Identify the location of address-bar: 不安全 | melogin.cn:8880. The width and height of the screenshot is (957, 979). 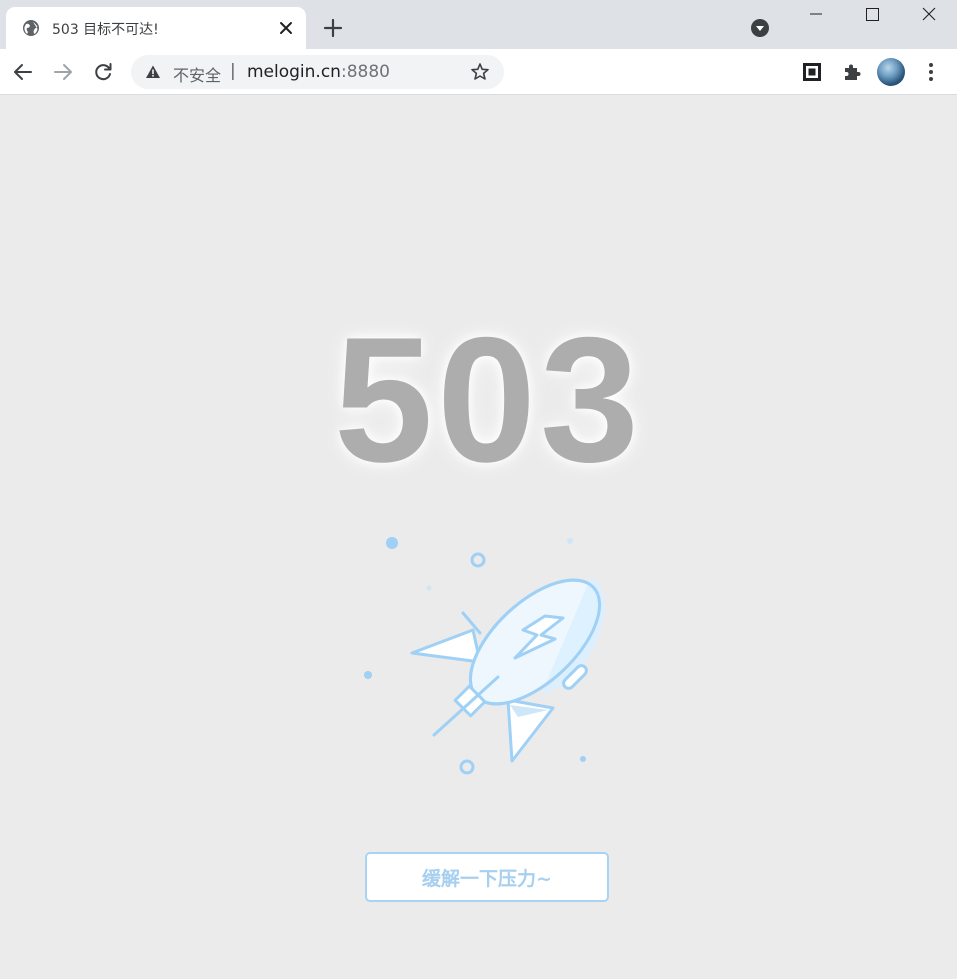
(317, 72).